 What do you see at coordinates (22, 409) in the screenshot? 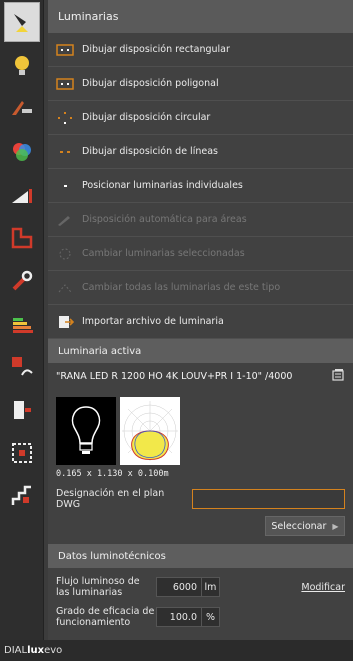
I see `door-icon` at bounding box center [22, 409].